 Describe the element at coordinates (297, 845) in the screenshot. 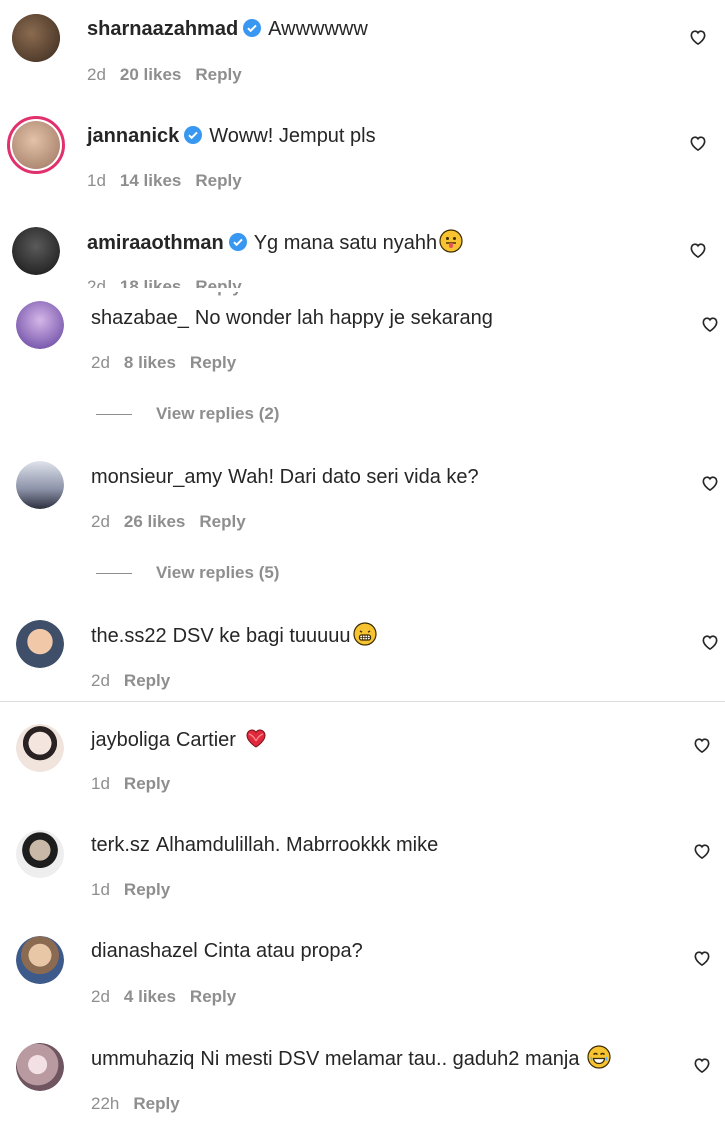

I see `comment-text: Alhamdulillah. Mabrrookkk mike` at that location.